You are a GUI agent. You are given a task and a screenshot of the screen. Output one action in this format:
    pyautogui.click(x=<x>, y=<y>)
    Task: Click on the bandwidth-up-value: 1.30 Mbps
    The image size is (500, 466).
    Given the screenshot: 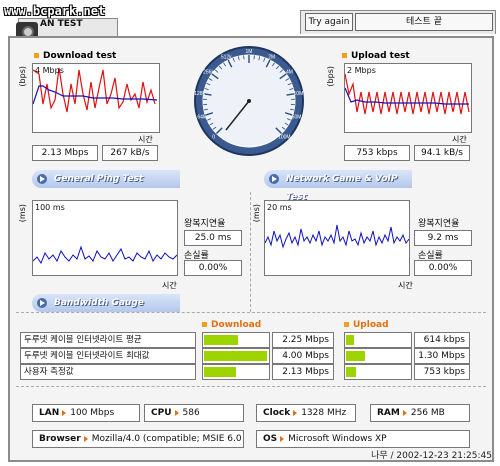 What is the action you would take?
    pyautogui.click(x=442, y=356)
    